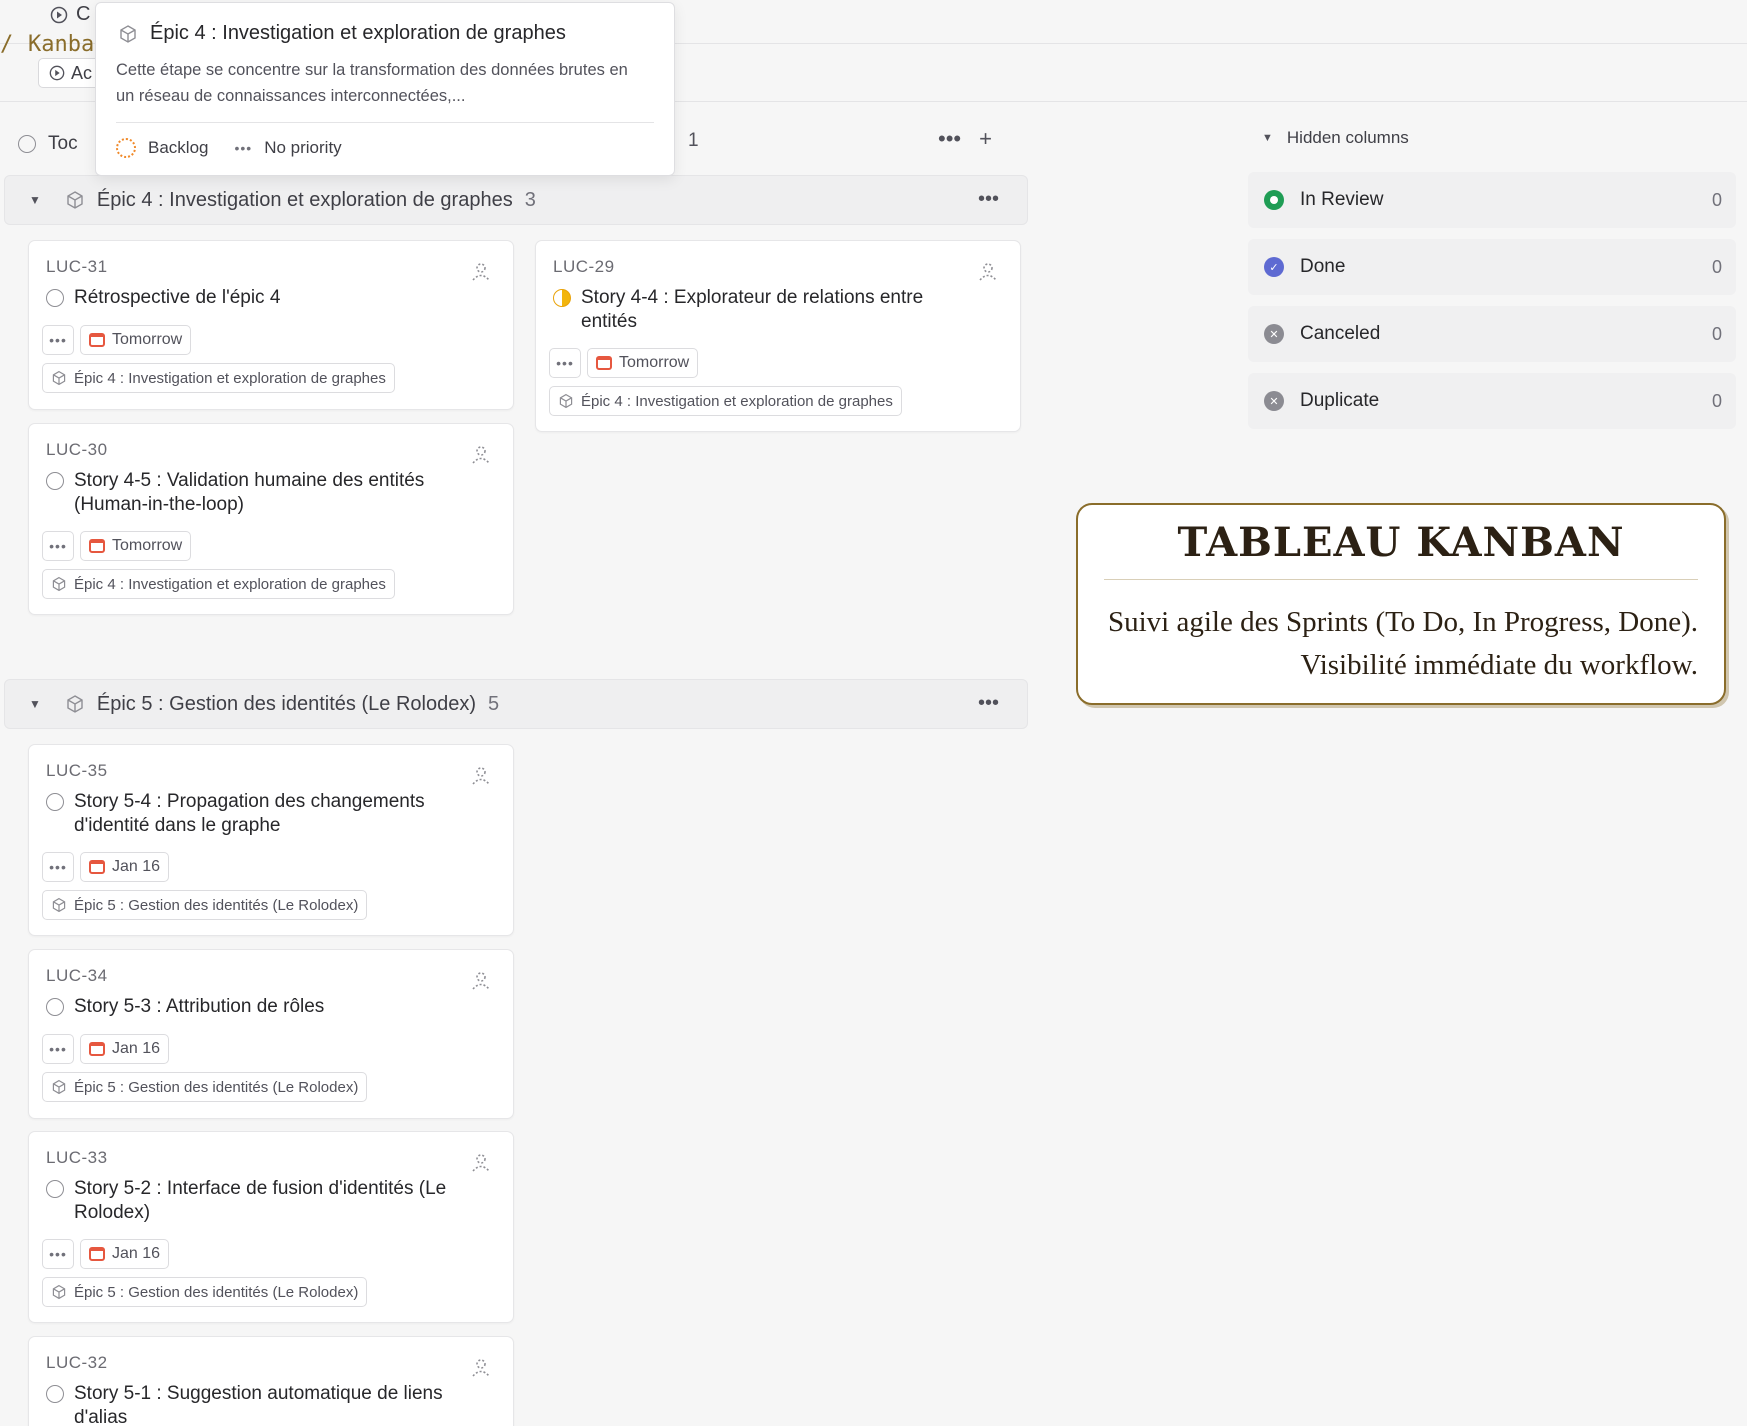 Image resolution: width=1747 pixels, height=1426 pixels. Describe the element at coordinates (562, 298) in the screenshot. I see `in-progress-status-icon` at that location.